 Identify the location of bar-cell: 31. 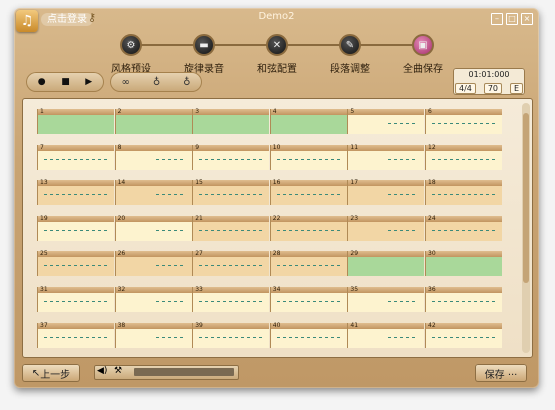
(75, 299).